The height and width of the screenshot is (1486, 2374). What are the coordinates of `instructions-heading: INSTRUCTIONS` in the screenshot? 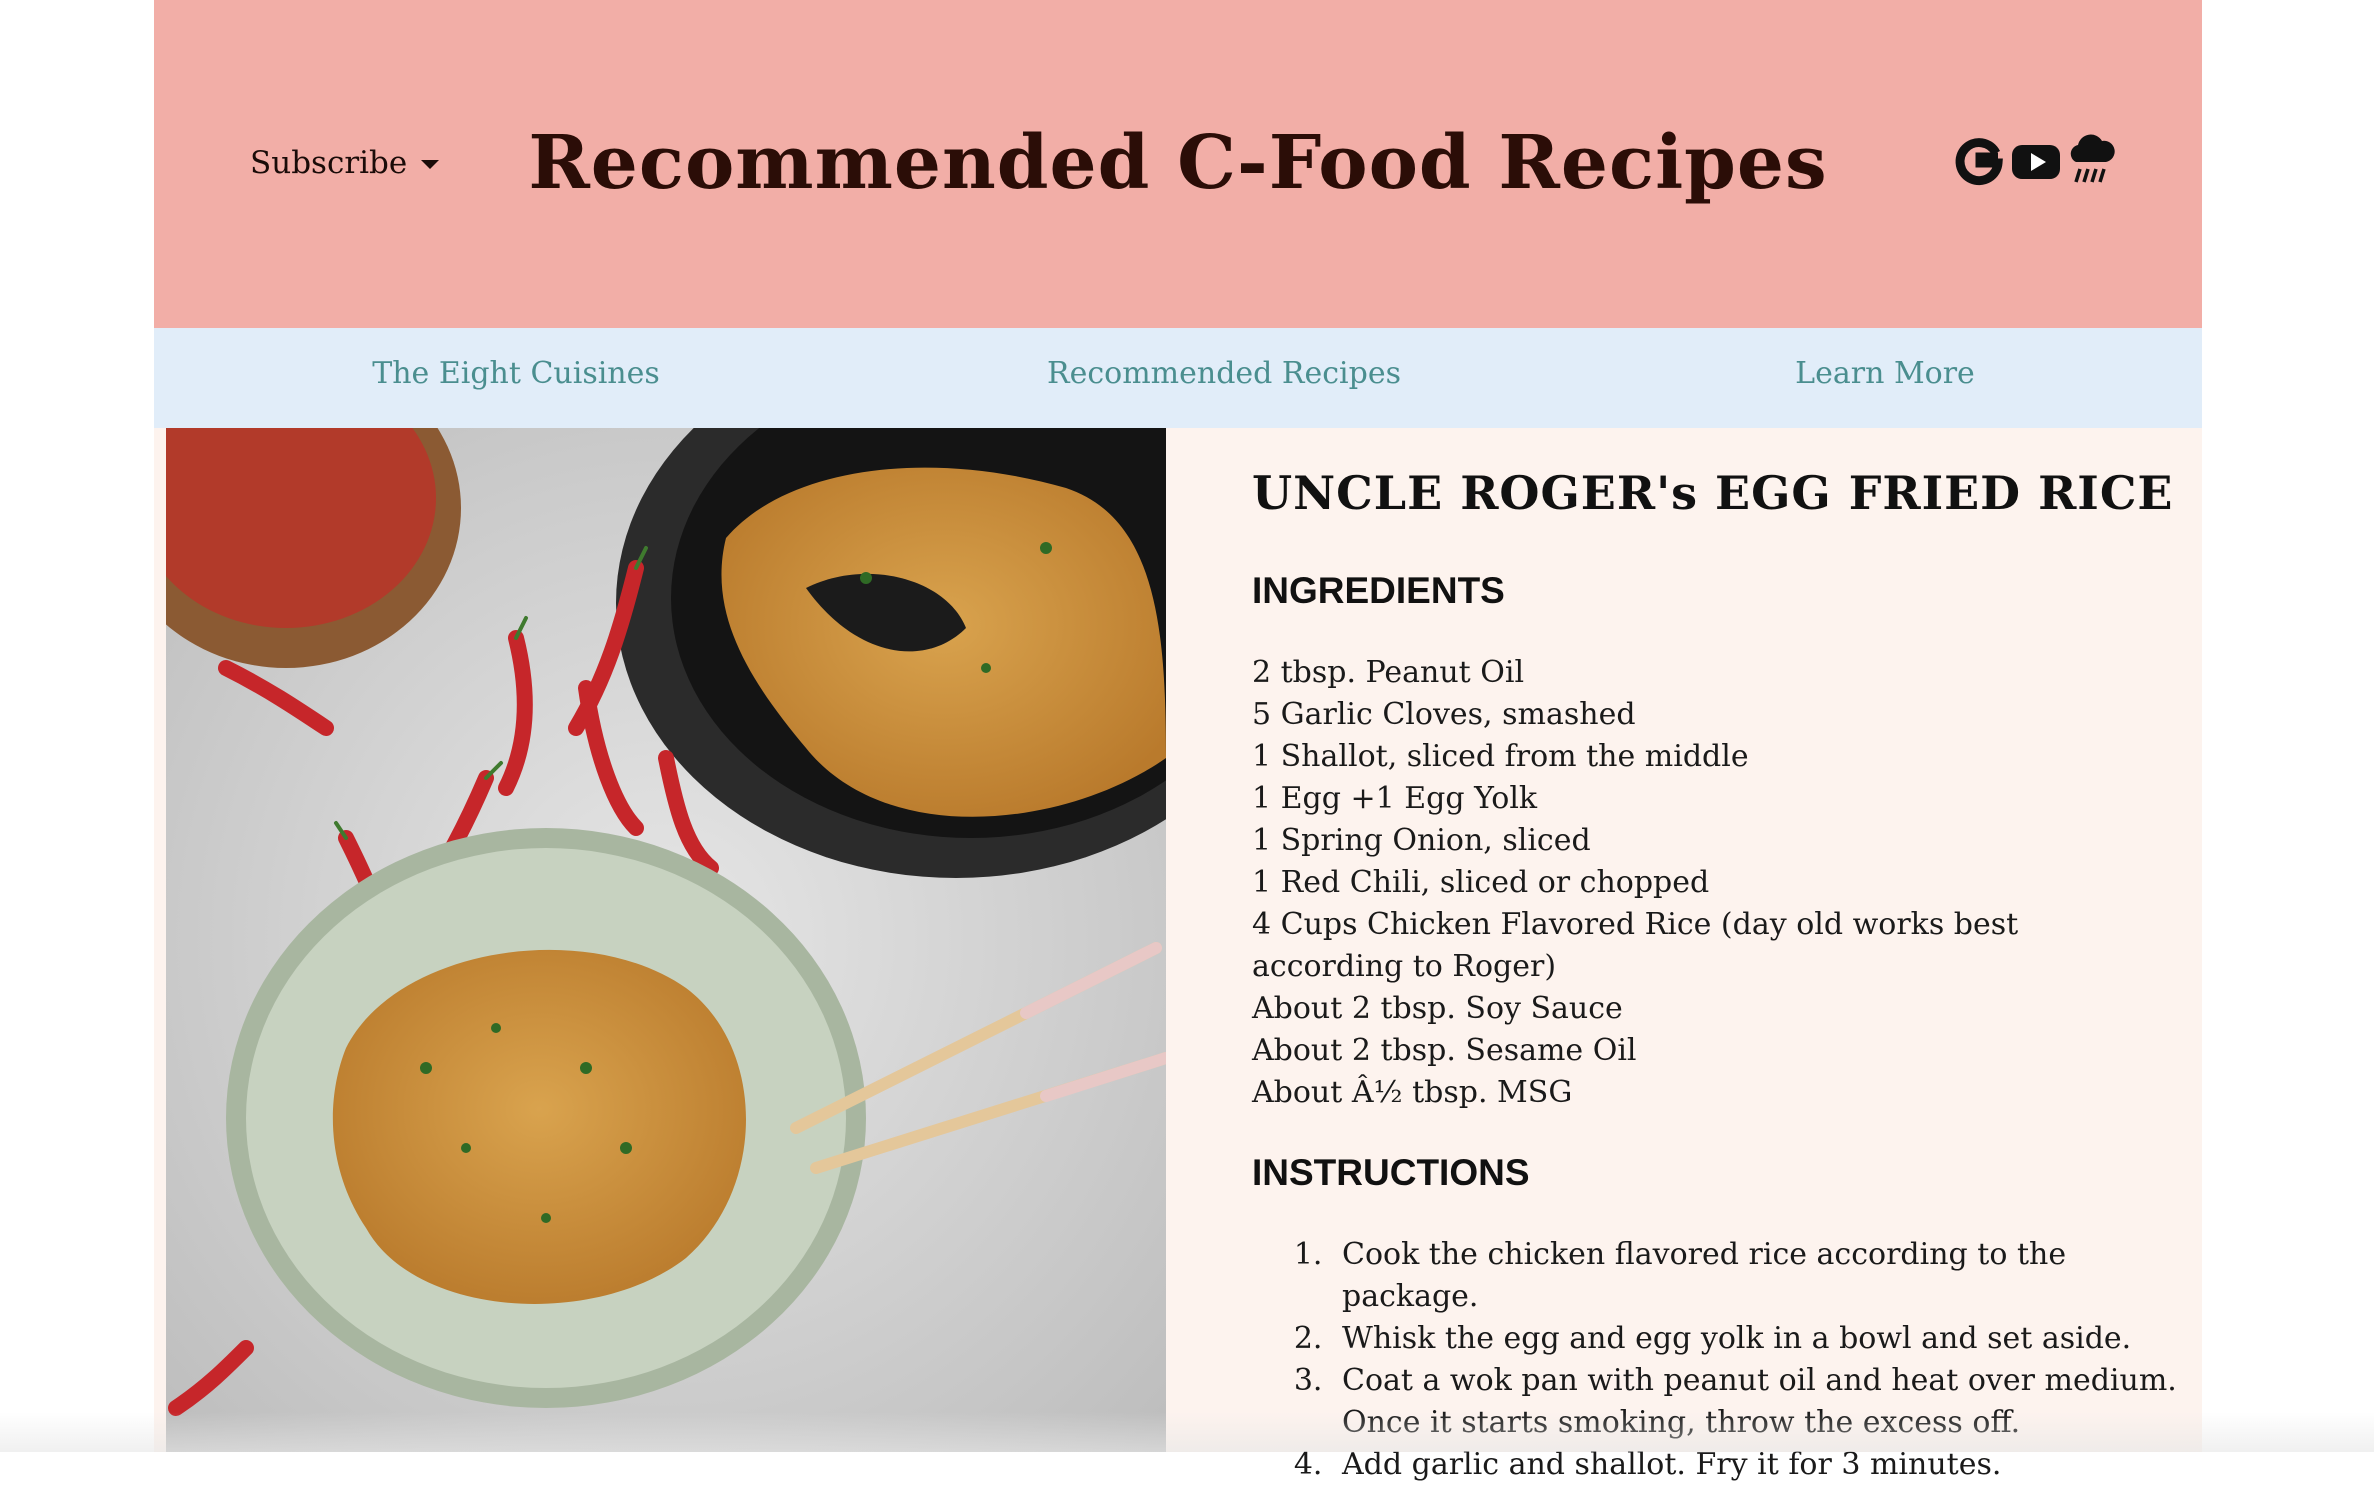 It's located at (1391, 1172).